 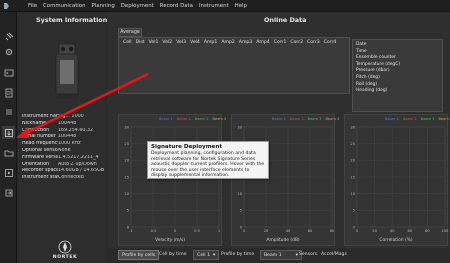 I want to click on chevron-down-icon: ▾, so click(x=214, y=255).